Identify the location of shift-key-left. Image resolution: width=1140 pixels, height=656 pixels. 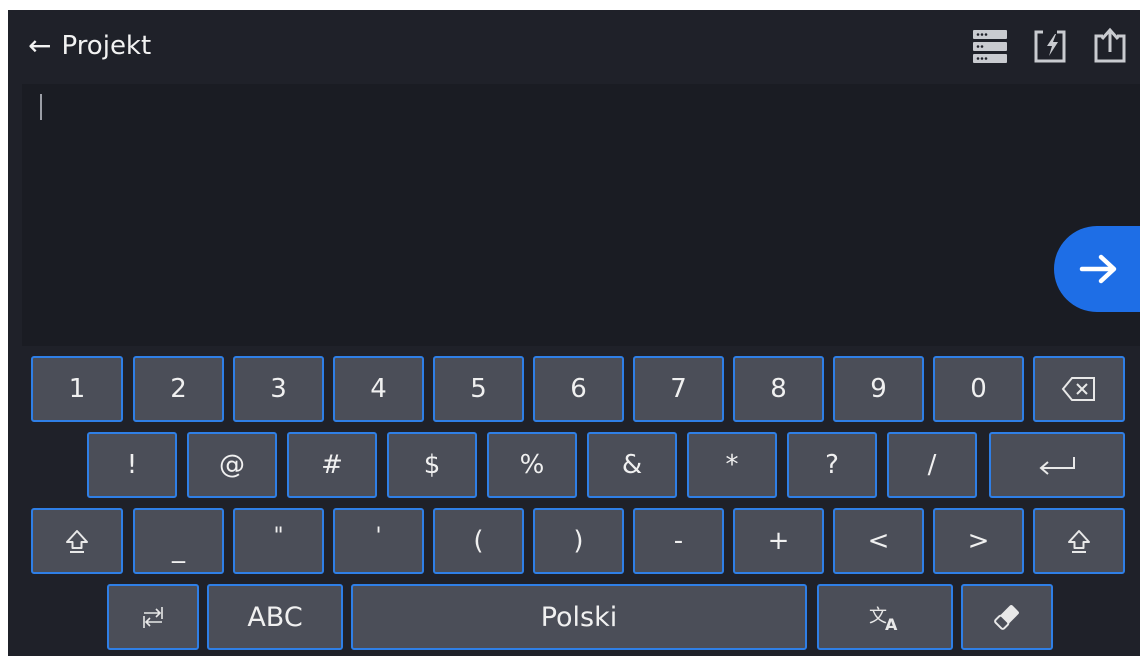
(77, 541).